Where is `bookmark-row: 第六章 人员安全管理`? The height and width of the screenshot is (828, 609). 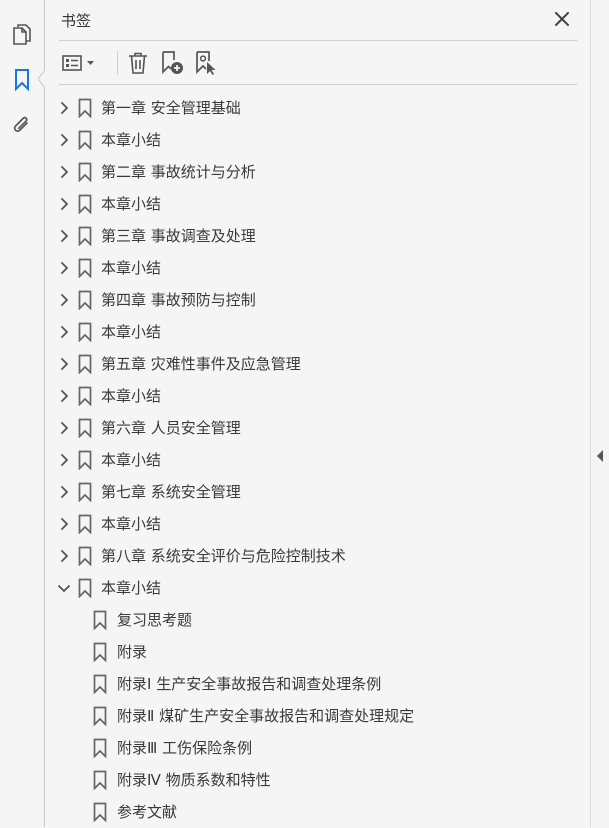
bookmark-row: 第六章 人员安全管理 is located at coordinates (317, 428).